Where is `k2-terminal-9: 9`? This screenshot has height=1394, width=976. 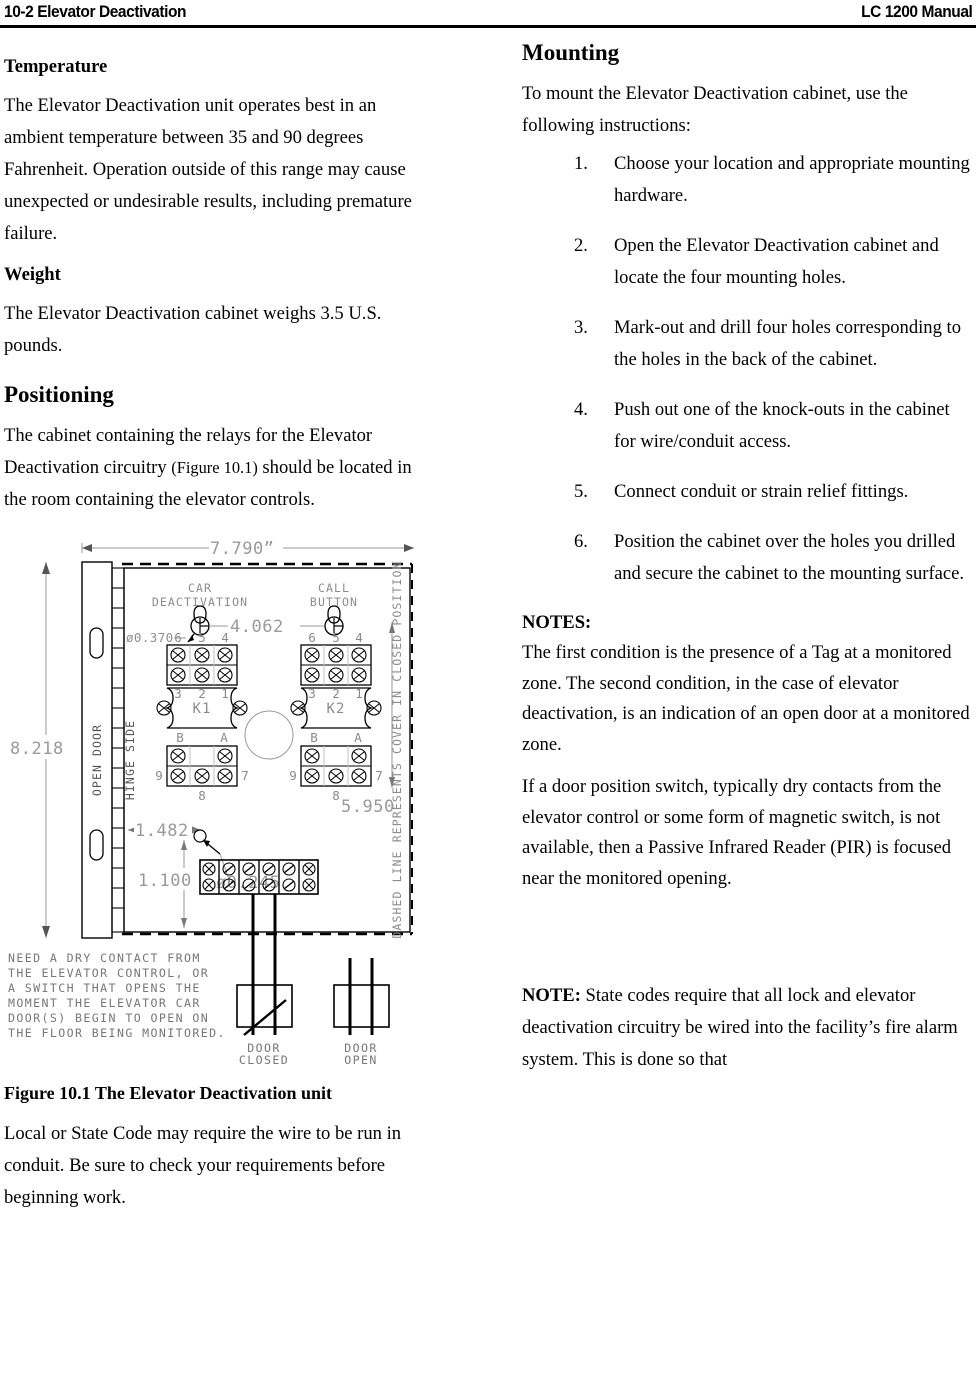
k2-terminal-9: 9 is located at coordinates (293, 775).